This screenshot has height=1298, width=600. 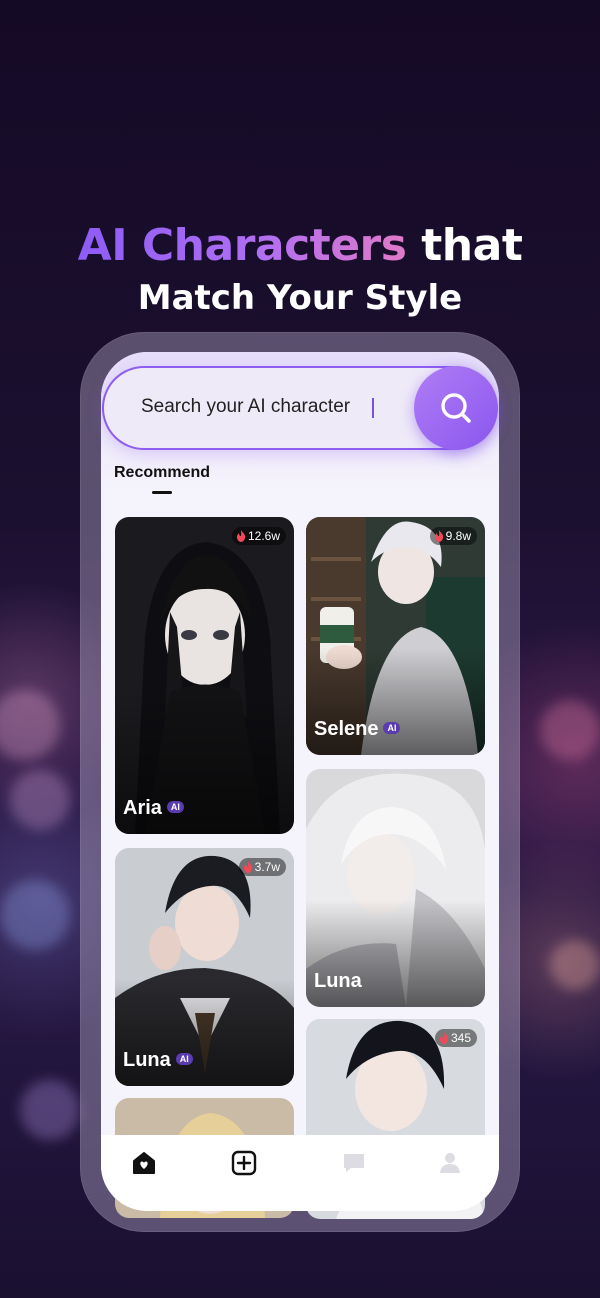 I want to click on search-icon, so click(x=456, y=408).